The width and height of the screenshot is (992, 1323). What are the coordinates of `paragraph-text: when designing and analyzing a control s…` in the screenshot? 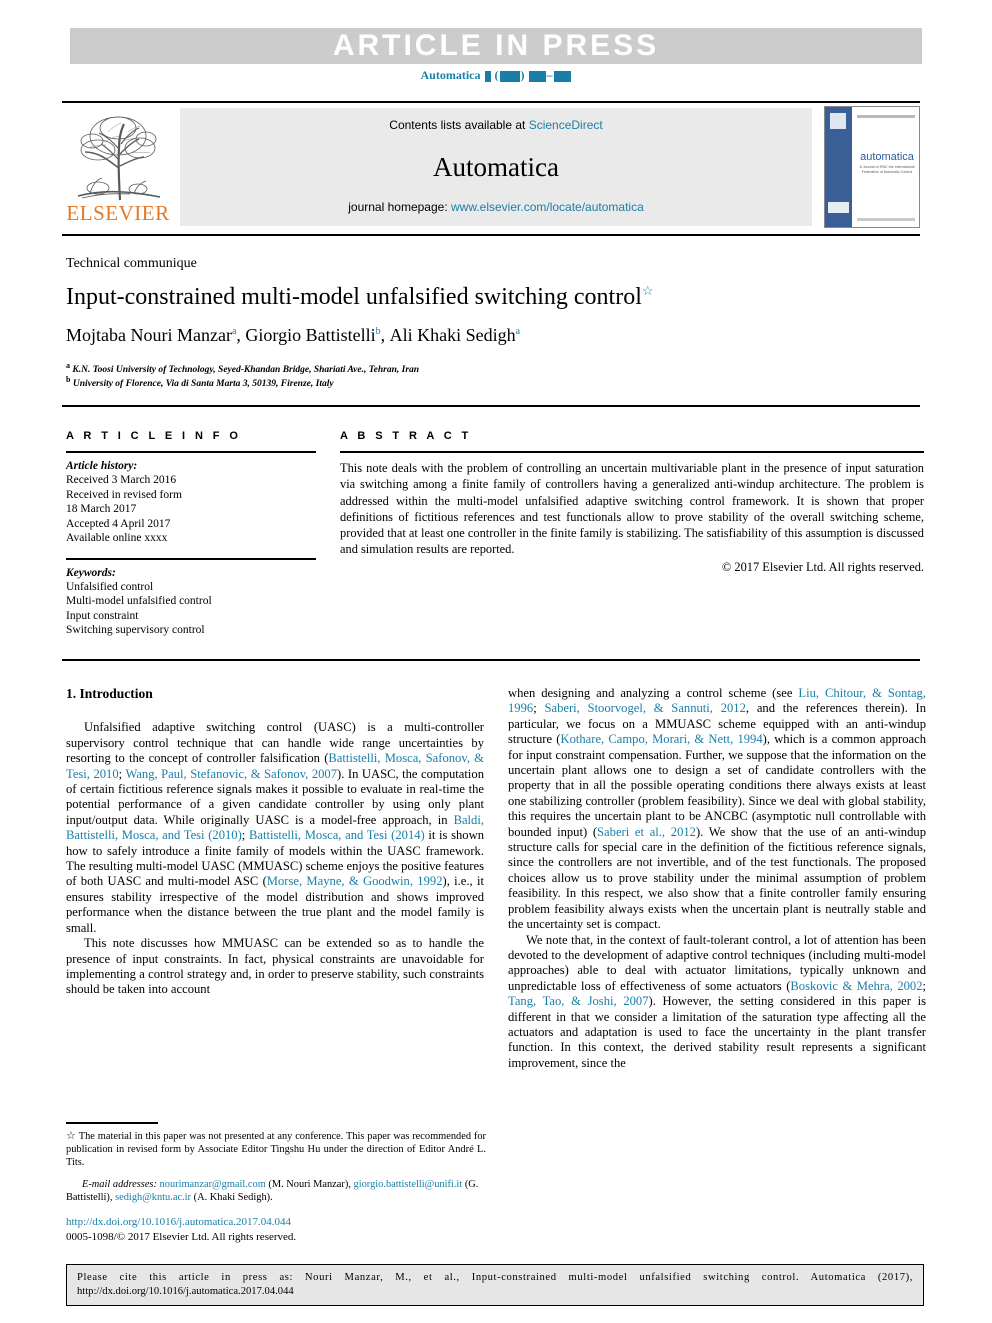 It's located at (653, 693).